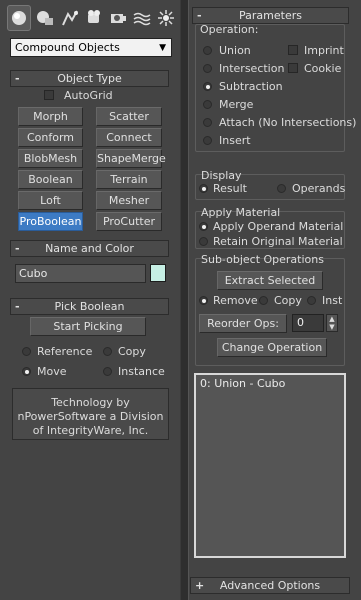  I want to click on pick-boolean-rollout-header: - Pick Boolean, so click(89, 306).